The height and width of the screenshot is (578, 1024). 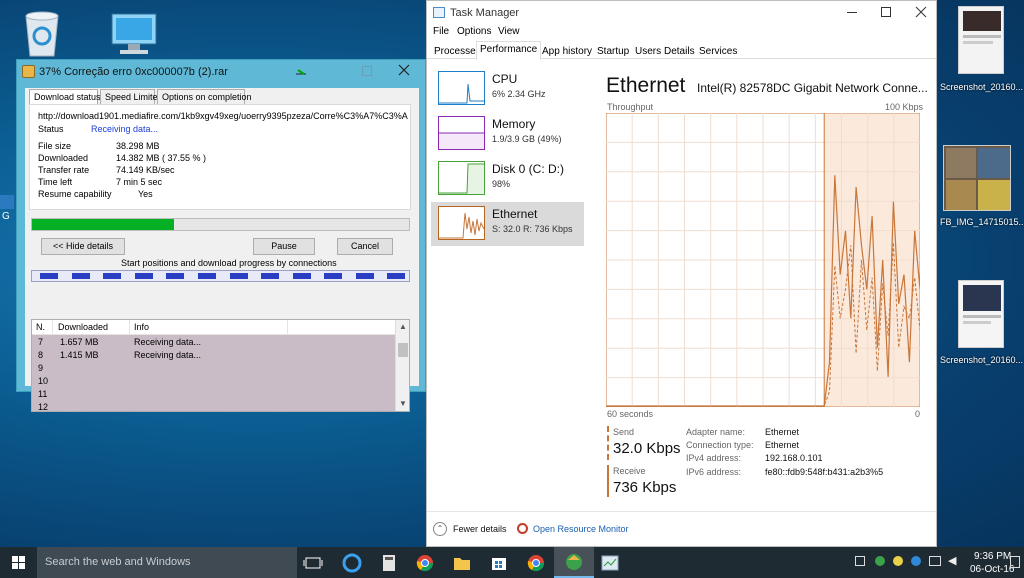 What do you see at coordinates (480, 529) in the screenshot?
I see `fewer-details-label: Fewer details` at bounding box center [480, 529].